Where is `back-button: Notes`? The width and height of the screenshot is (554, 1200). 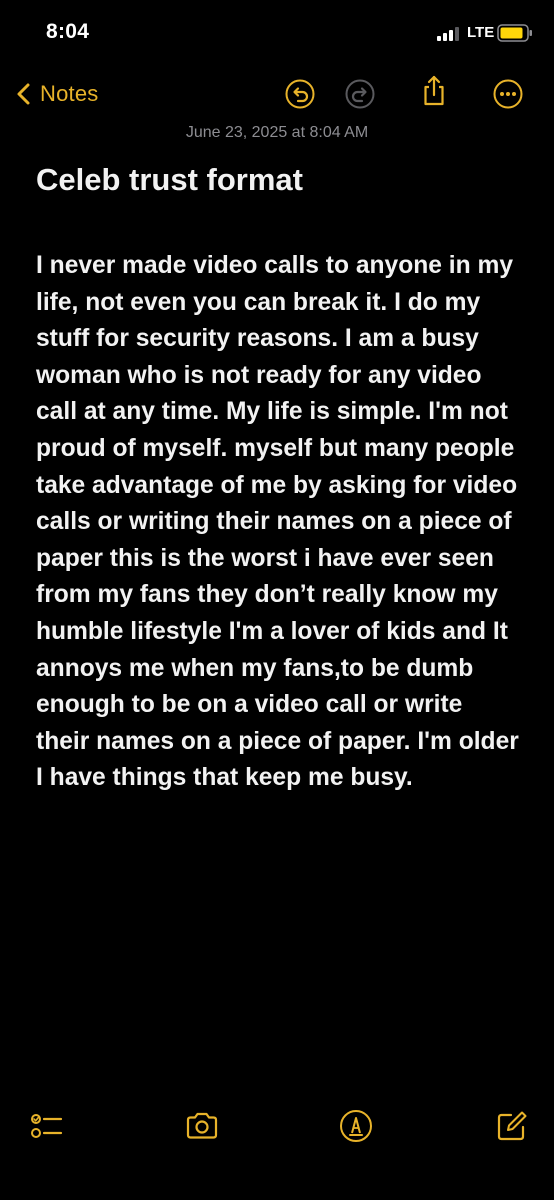
back-button: Notes is located at coordinates (56, 94).